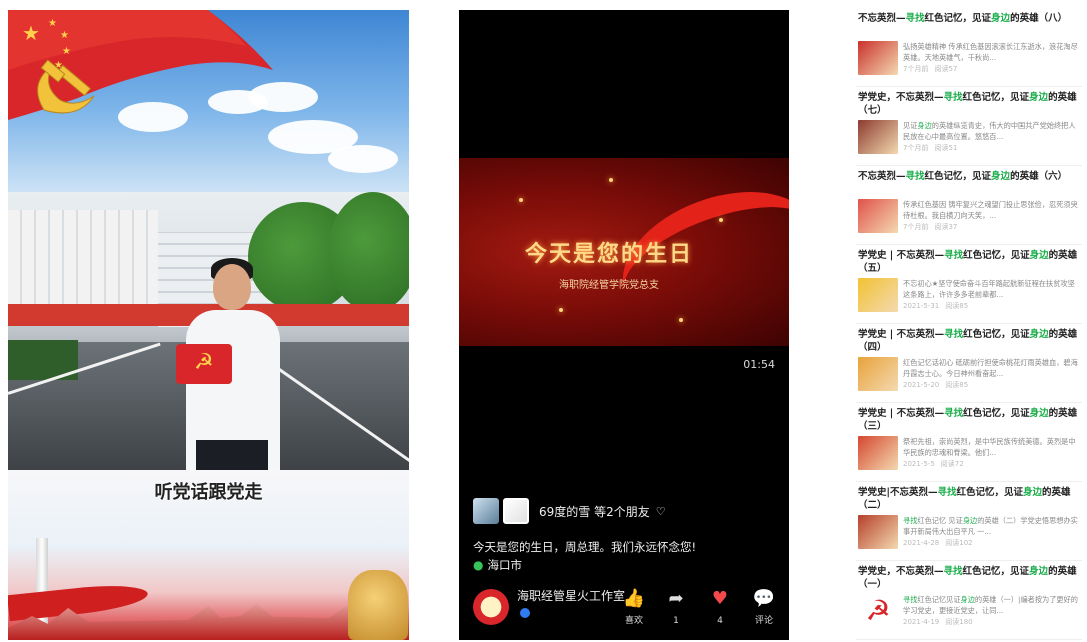 The width and height of the screenshot is (1087, 642). I want to click on verified-icon, so click(525, 613).